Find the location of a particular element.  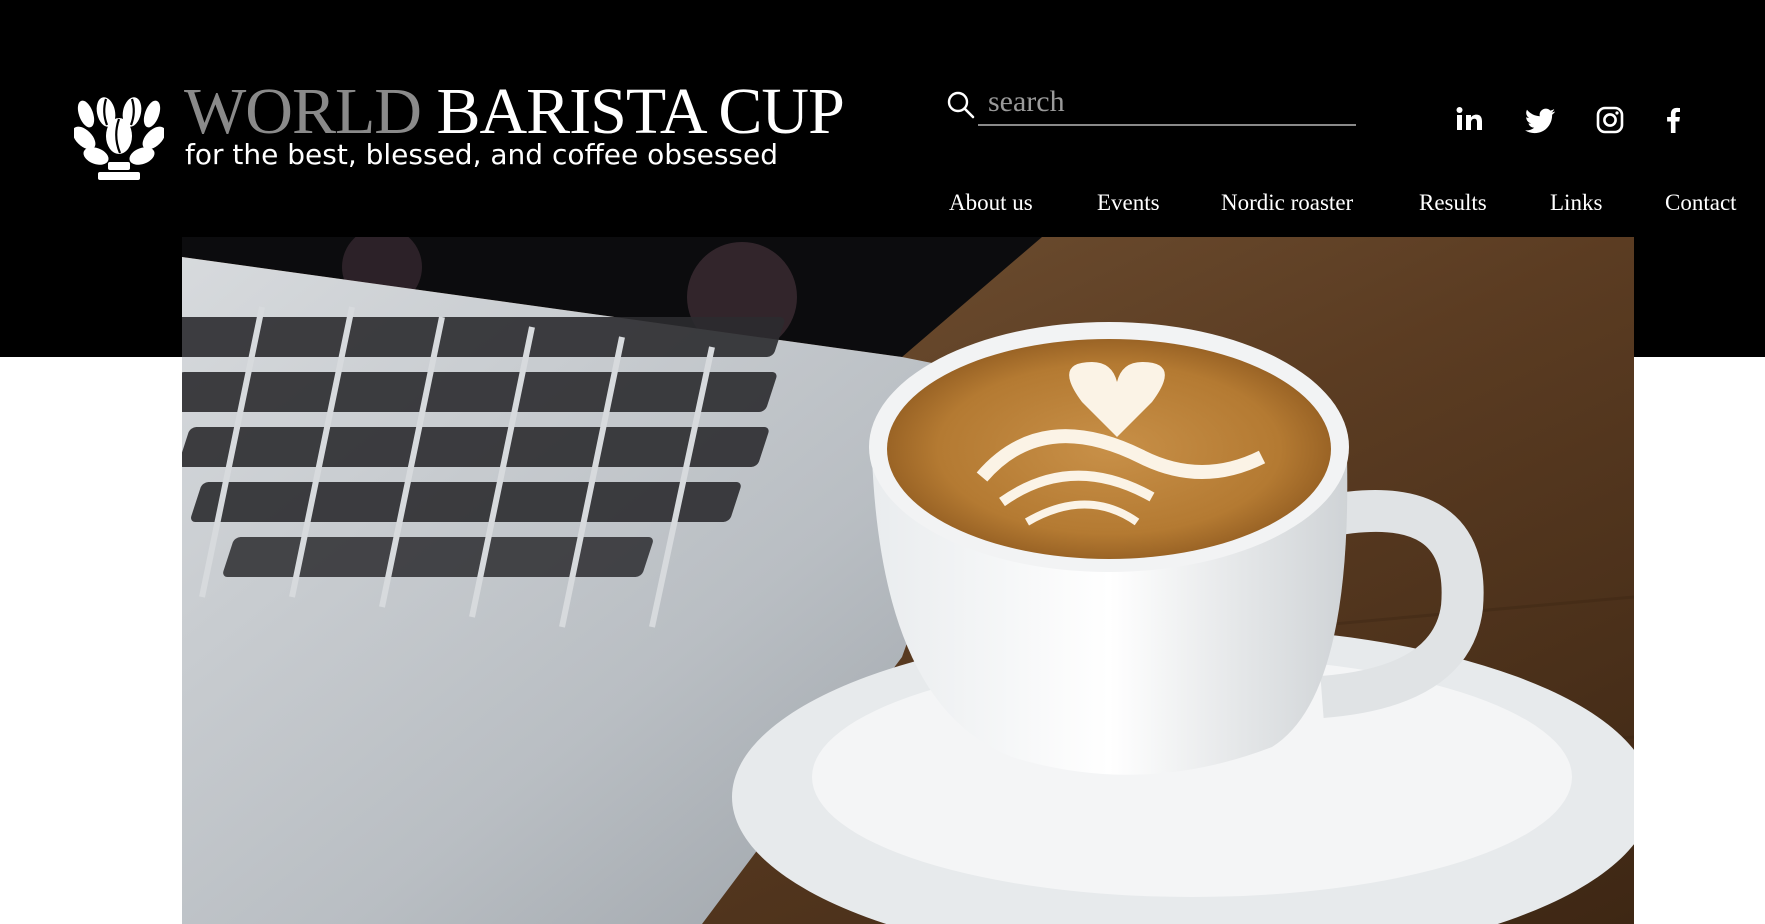

search-box is located at coordinates (1151, 106).